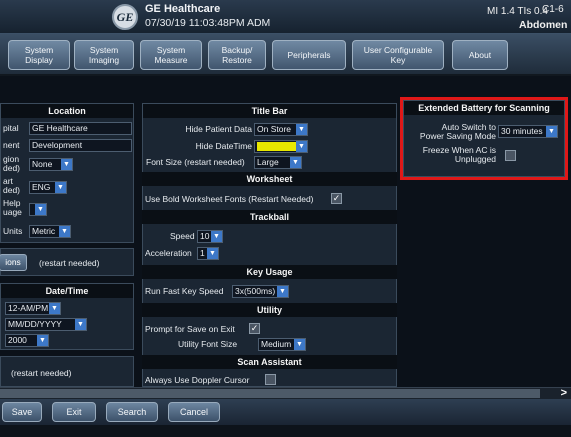 This screenshot has width=571, height=437. I want to click on key-usage-section-title: Key Usage, so click(269, 272).